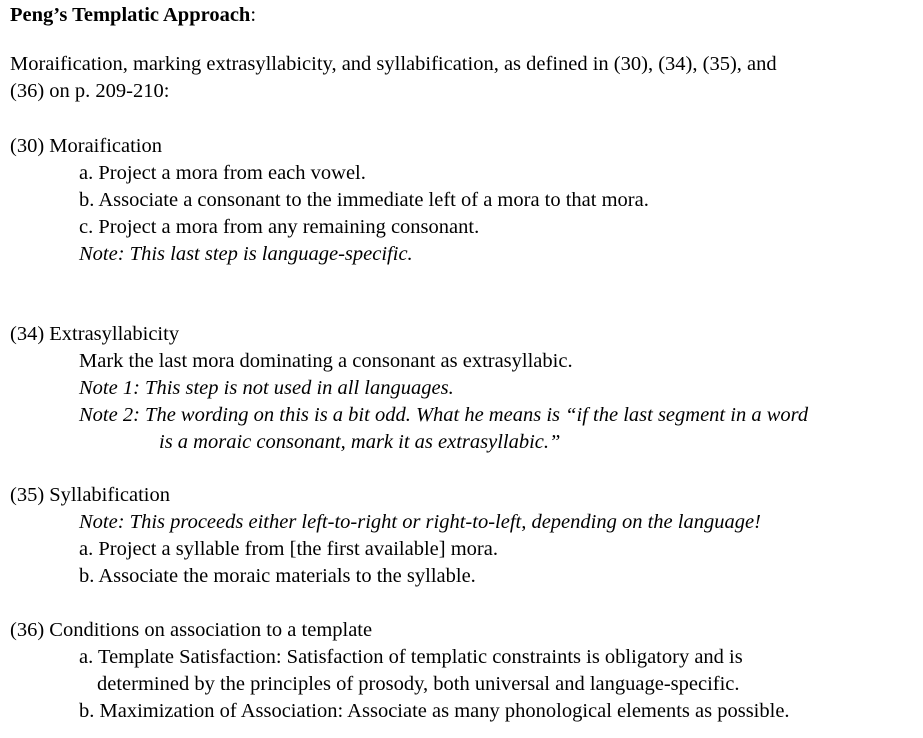 The image size is (923, 738). I want to click on section-30-heading: (30) Moraification, so click(86, 146).